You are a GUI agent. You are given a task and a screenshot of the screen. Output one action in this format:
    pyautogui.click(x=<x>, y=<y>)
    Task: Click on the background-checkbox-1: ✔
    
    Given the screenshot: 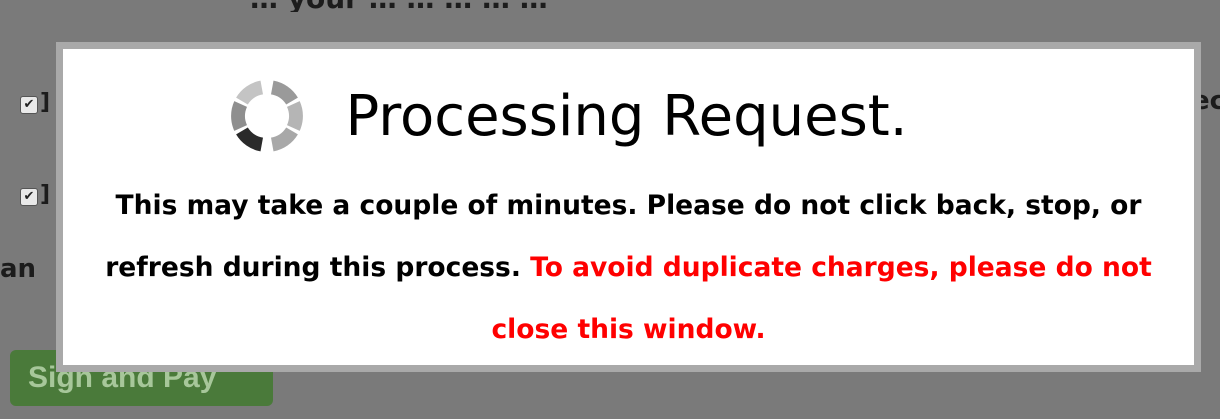 What is the action you would take?
    pyautogui.click(x=29, y=105)
    